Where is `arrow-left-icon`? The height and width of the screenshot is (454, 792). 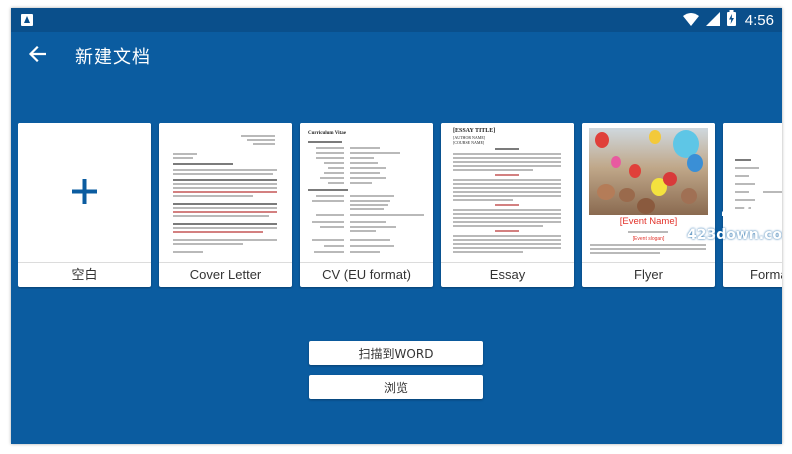 arrow-left-icon is located at coordinates (37, 55).